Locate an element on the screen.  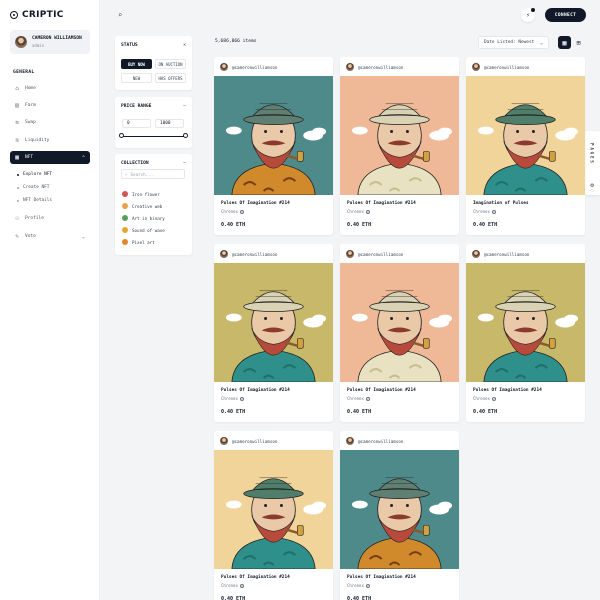
connect-button: CONNECT is located at coordinates (565, 15).